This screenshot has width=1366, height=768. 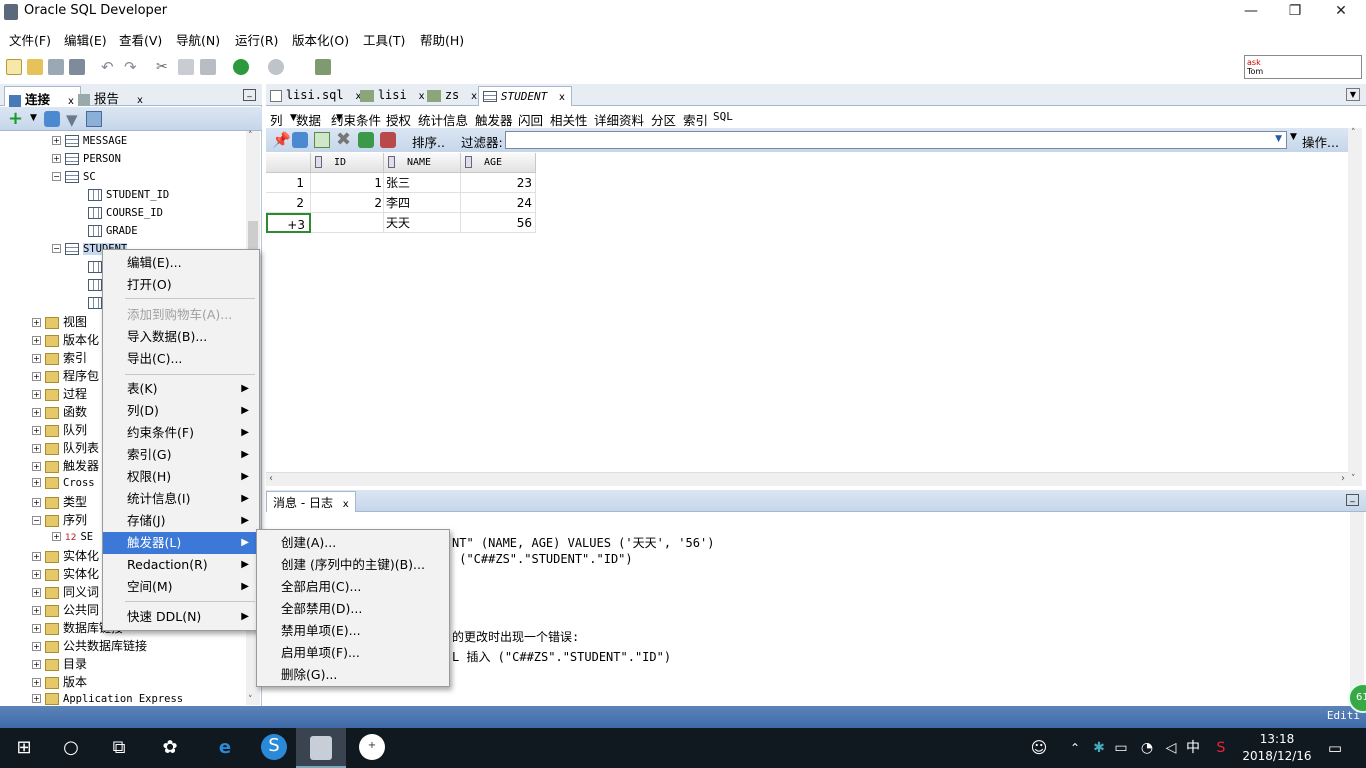 I want to click on cell-id: 2, so click(x=347, y=203).